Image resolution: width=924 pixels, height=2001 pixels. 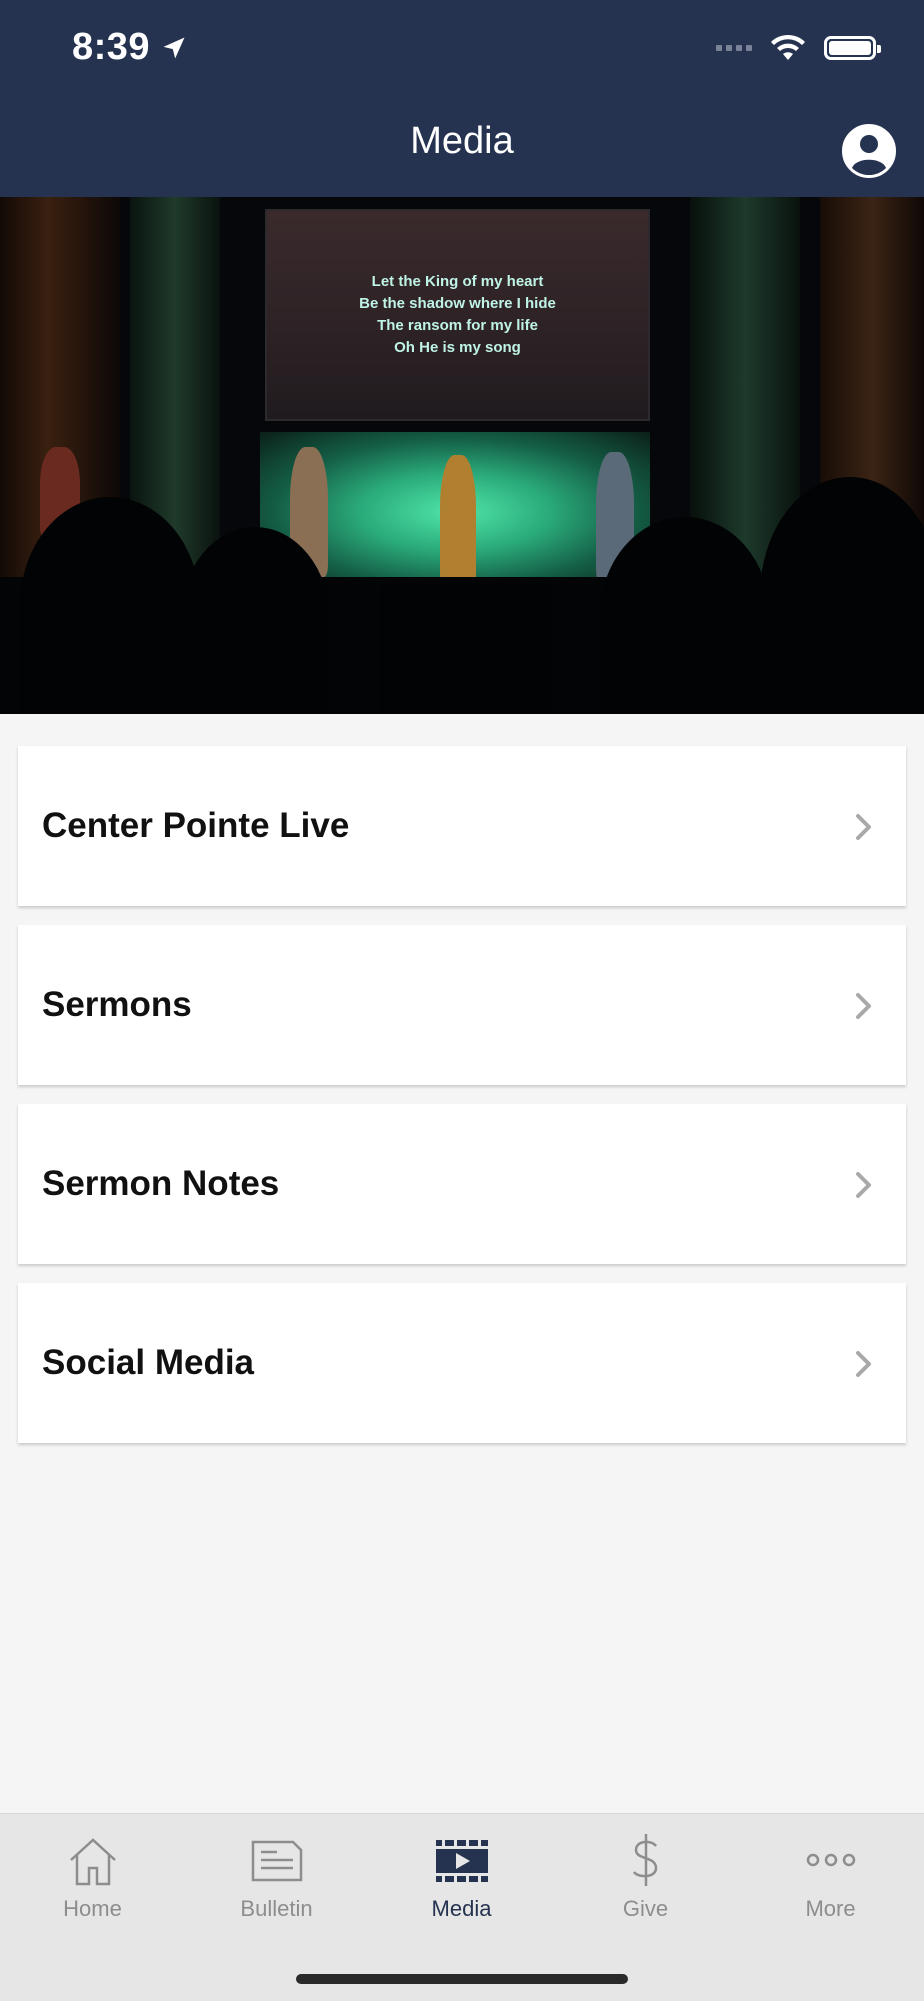 What do you see at coordinates (644, 1860) in the screenshot?
I see `dollar-icon` at bounding box center [644, 1860].